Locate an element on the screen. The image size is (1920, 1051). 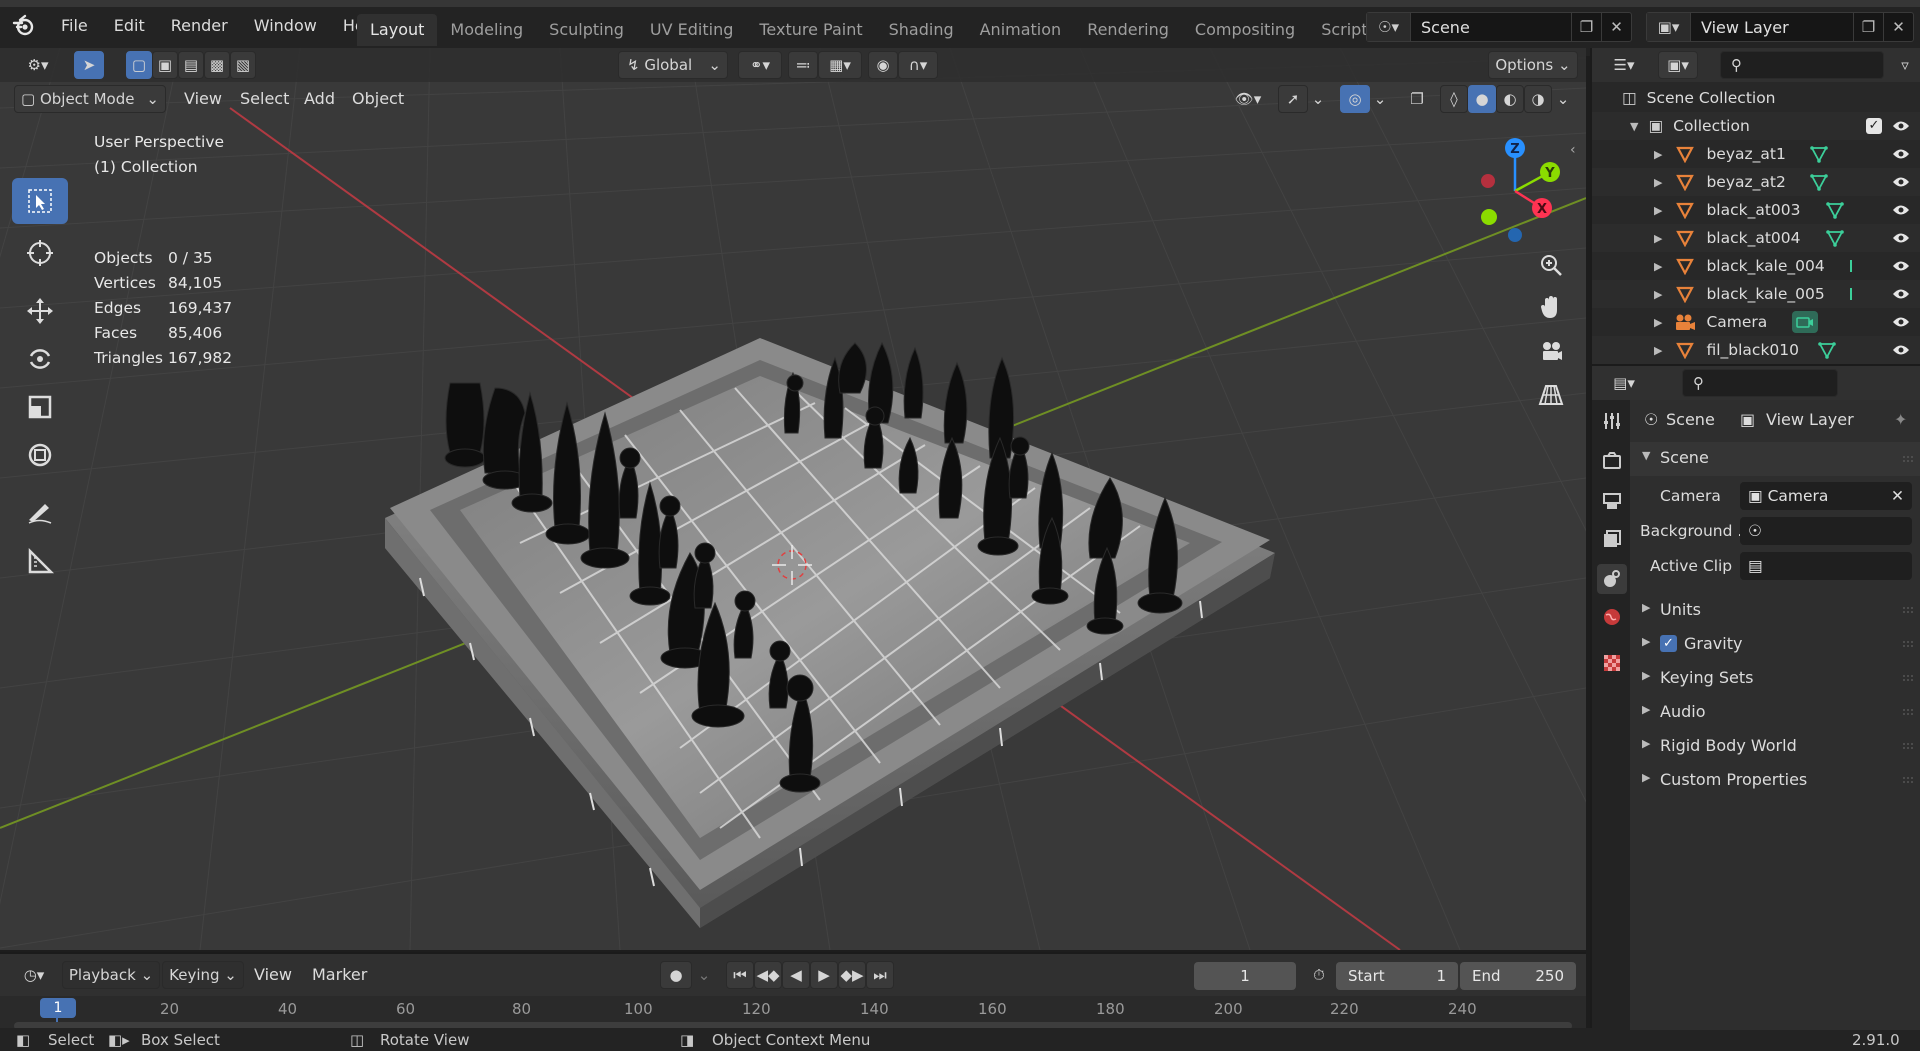
tab-compositing: Compositing is located at coordinates (1245, 30).